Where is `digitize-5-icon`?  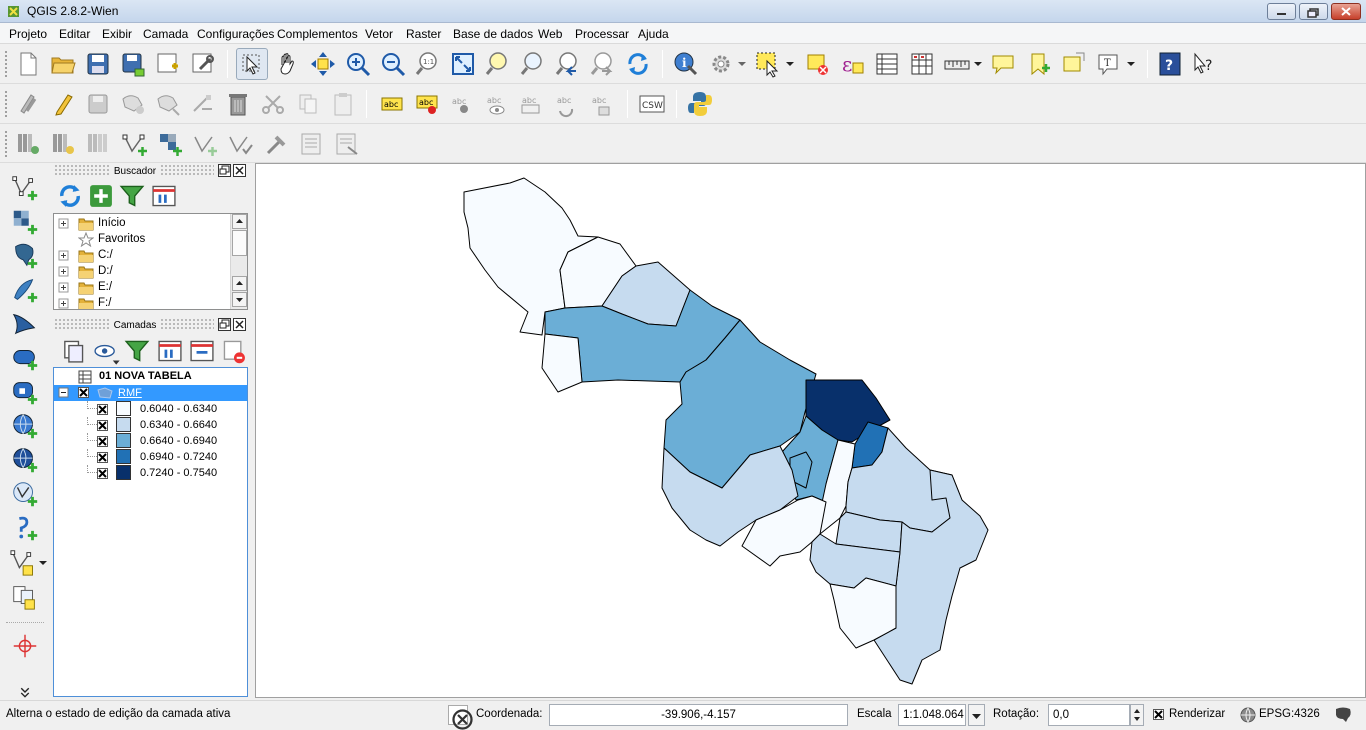 digitize-5-icon is located at coordinates (170, 144).